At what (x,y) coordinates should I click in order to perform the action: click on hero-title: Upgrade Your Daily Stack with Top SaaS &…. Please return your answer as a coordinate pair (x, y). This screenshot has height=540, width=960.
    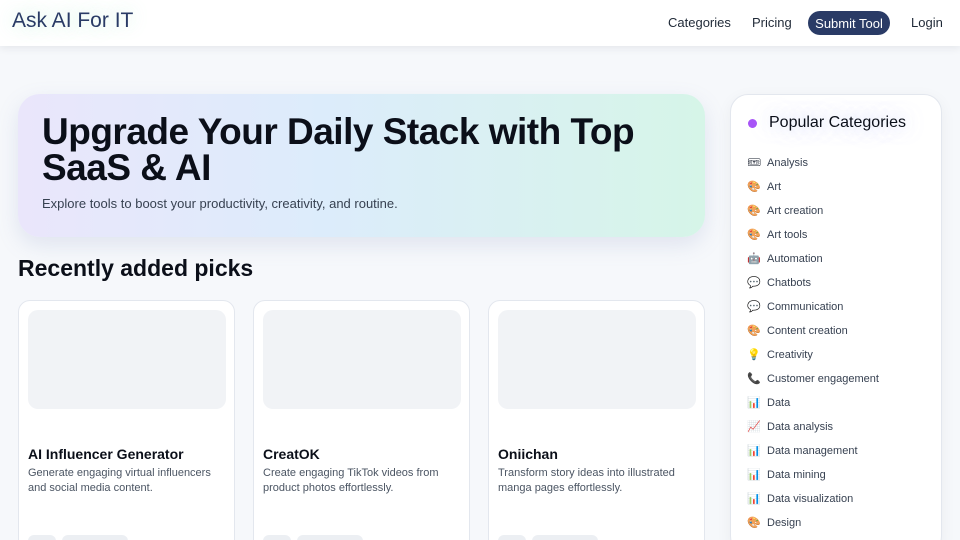
    Looking at the image, I should click on (338, 149).